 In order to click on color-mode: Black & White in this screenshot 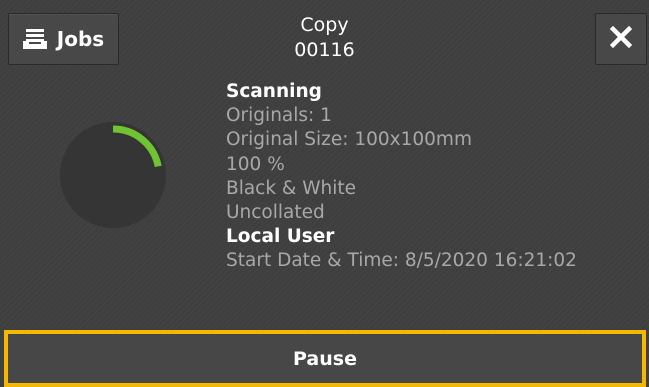, I will do `click(291, 188)`.